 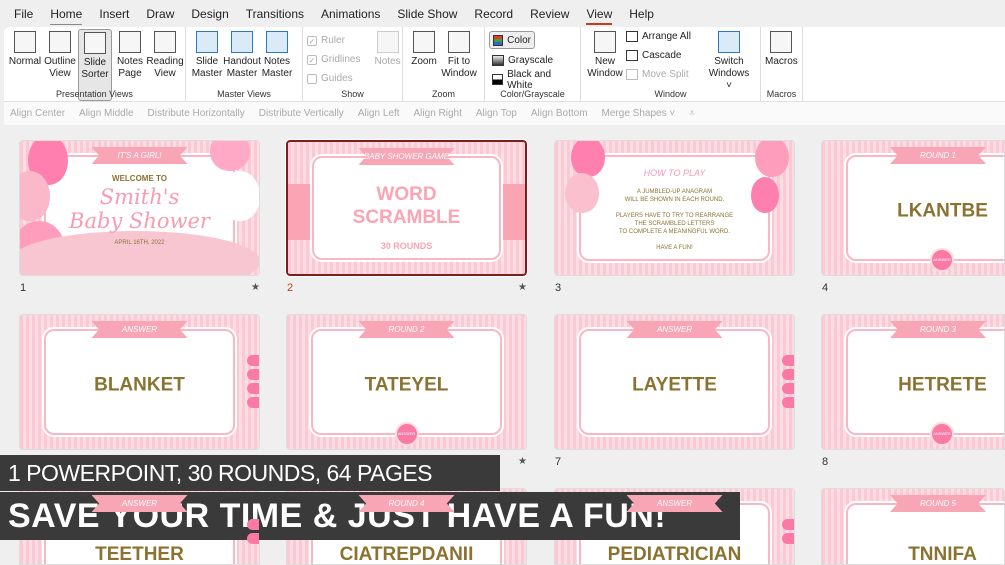 I want to click on black-and-white-swatch-icon, so click(x=498, y=79).